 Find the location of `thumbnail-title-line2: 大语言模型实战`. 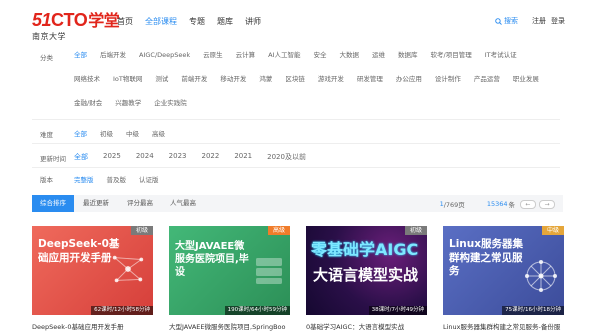

thumbnail-title-line2: 大语言模型实战 is located at coordinates (366, 275).